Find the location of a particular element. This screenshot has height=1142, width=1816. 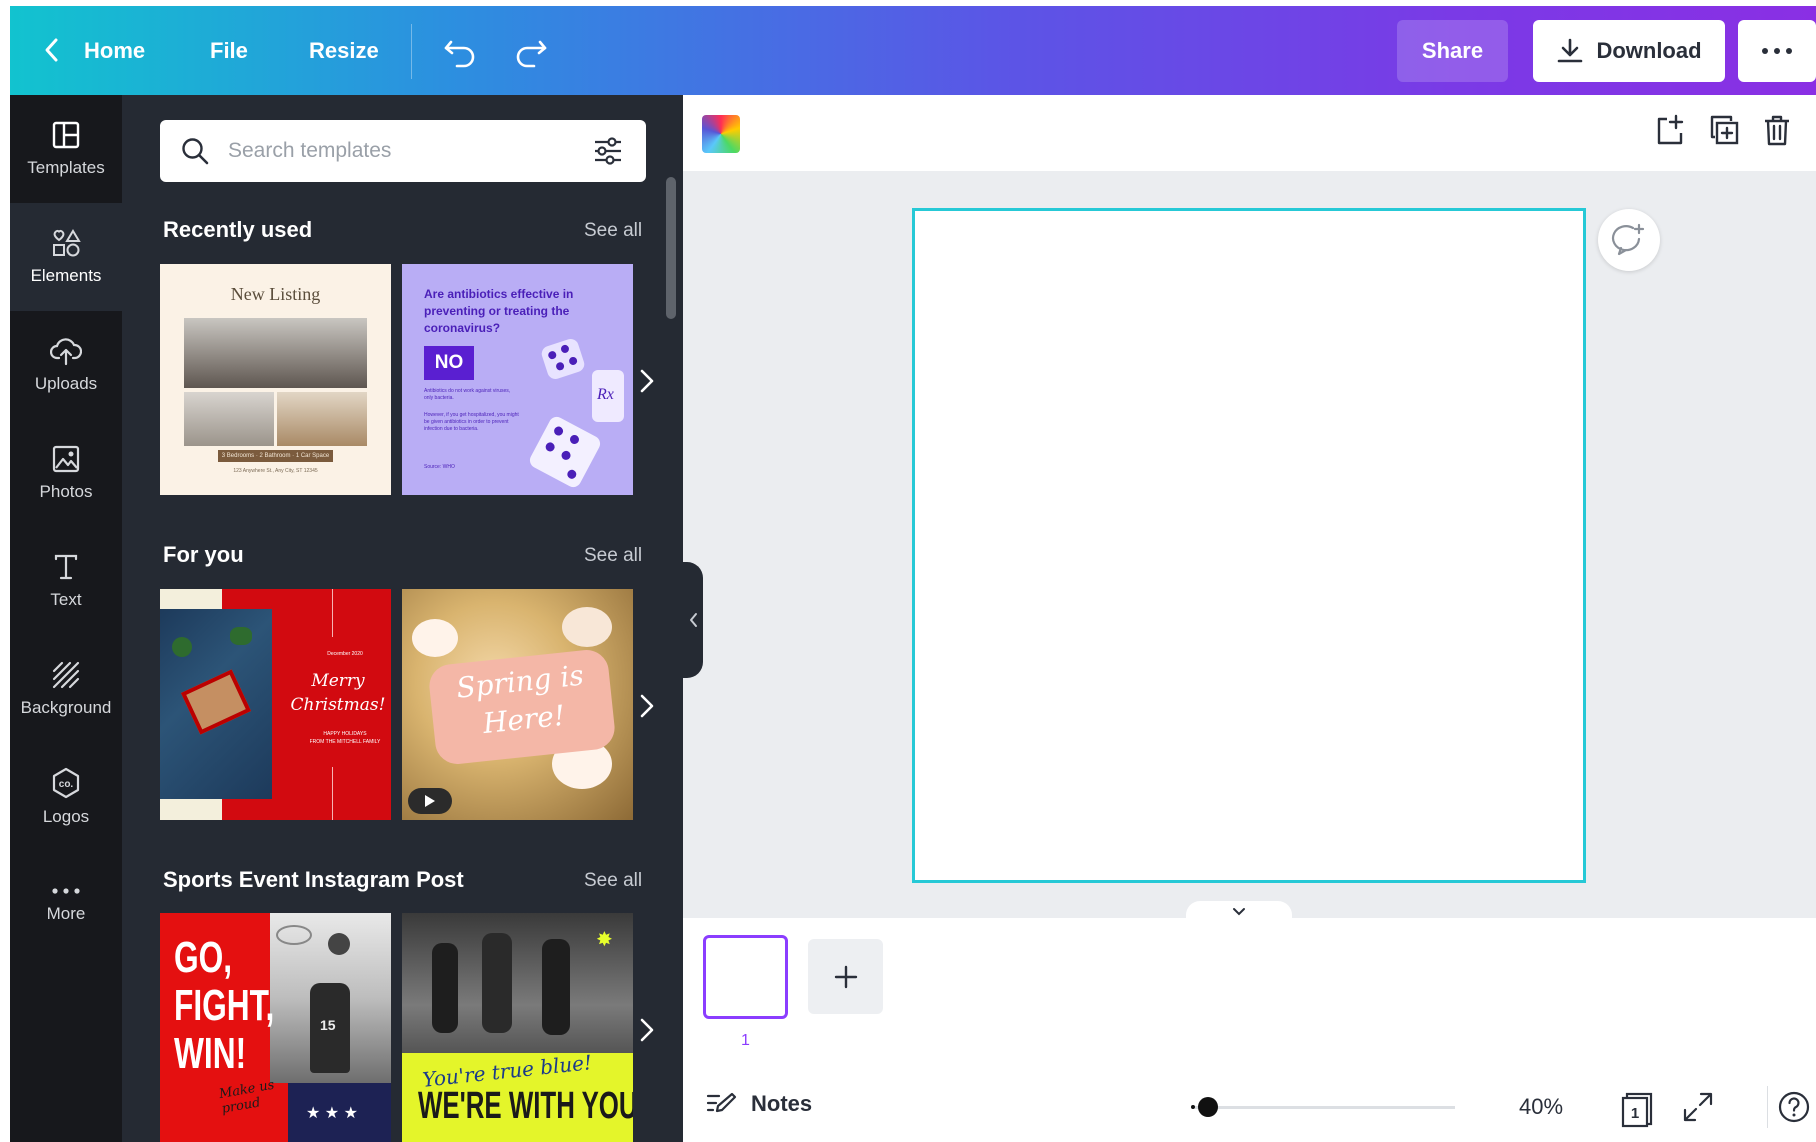

notes-label: Notes is located at coordinates (782, 1103).